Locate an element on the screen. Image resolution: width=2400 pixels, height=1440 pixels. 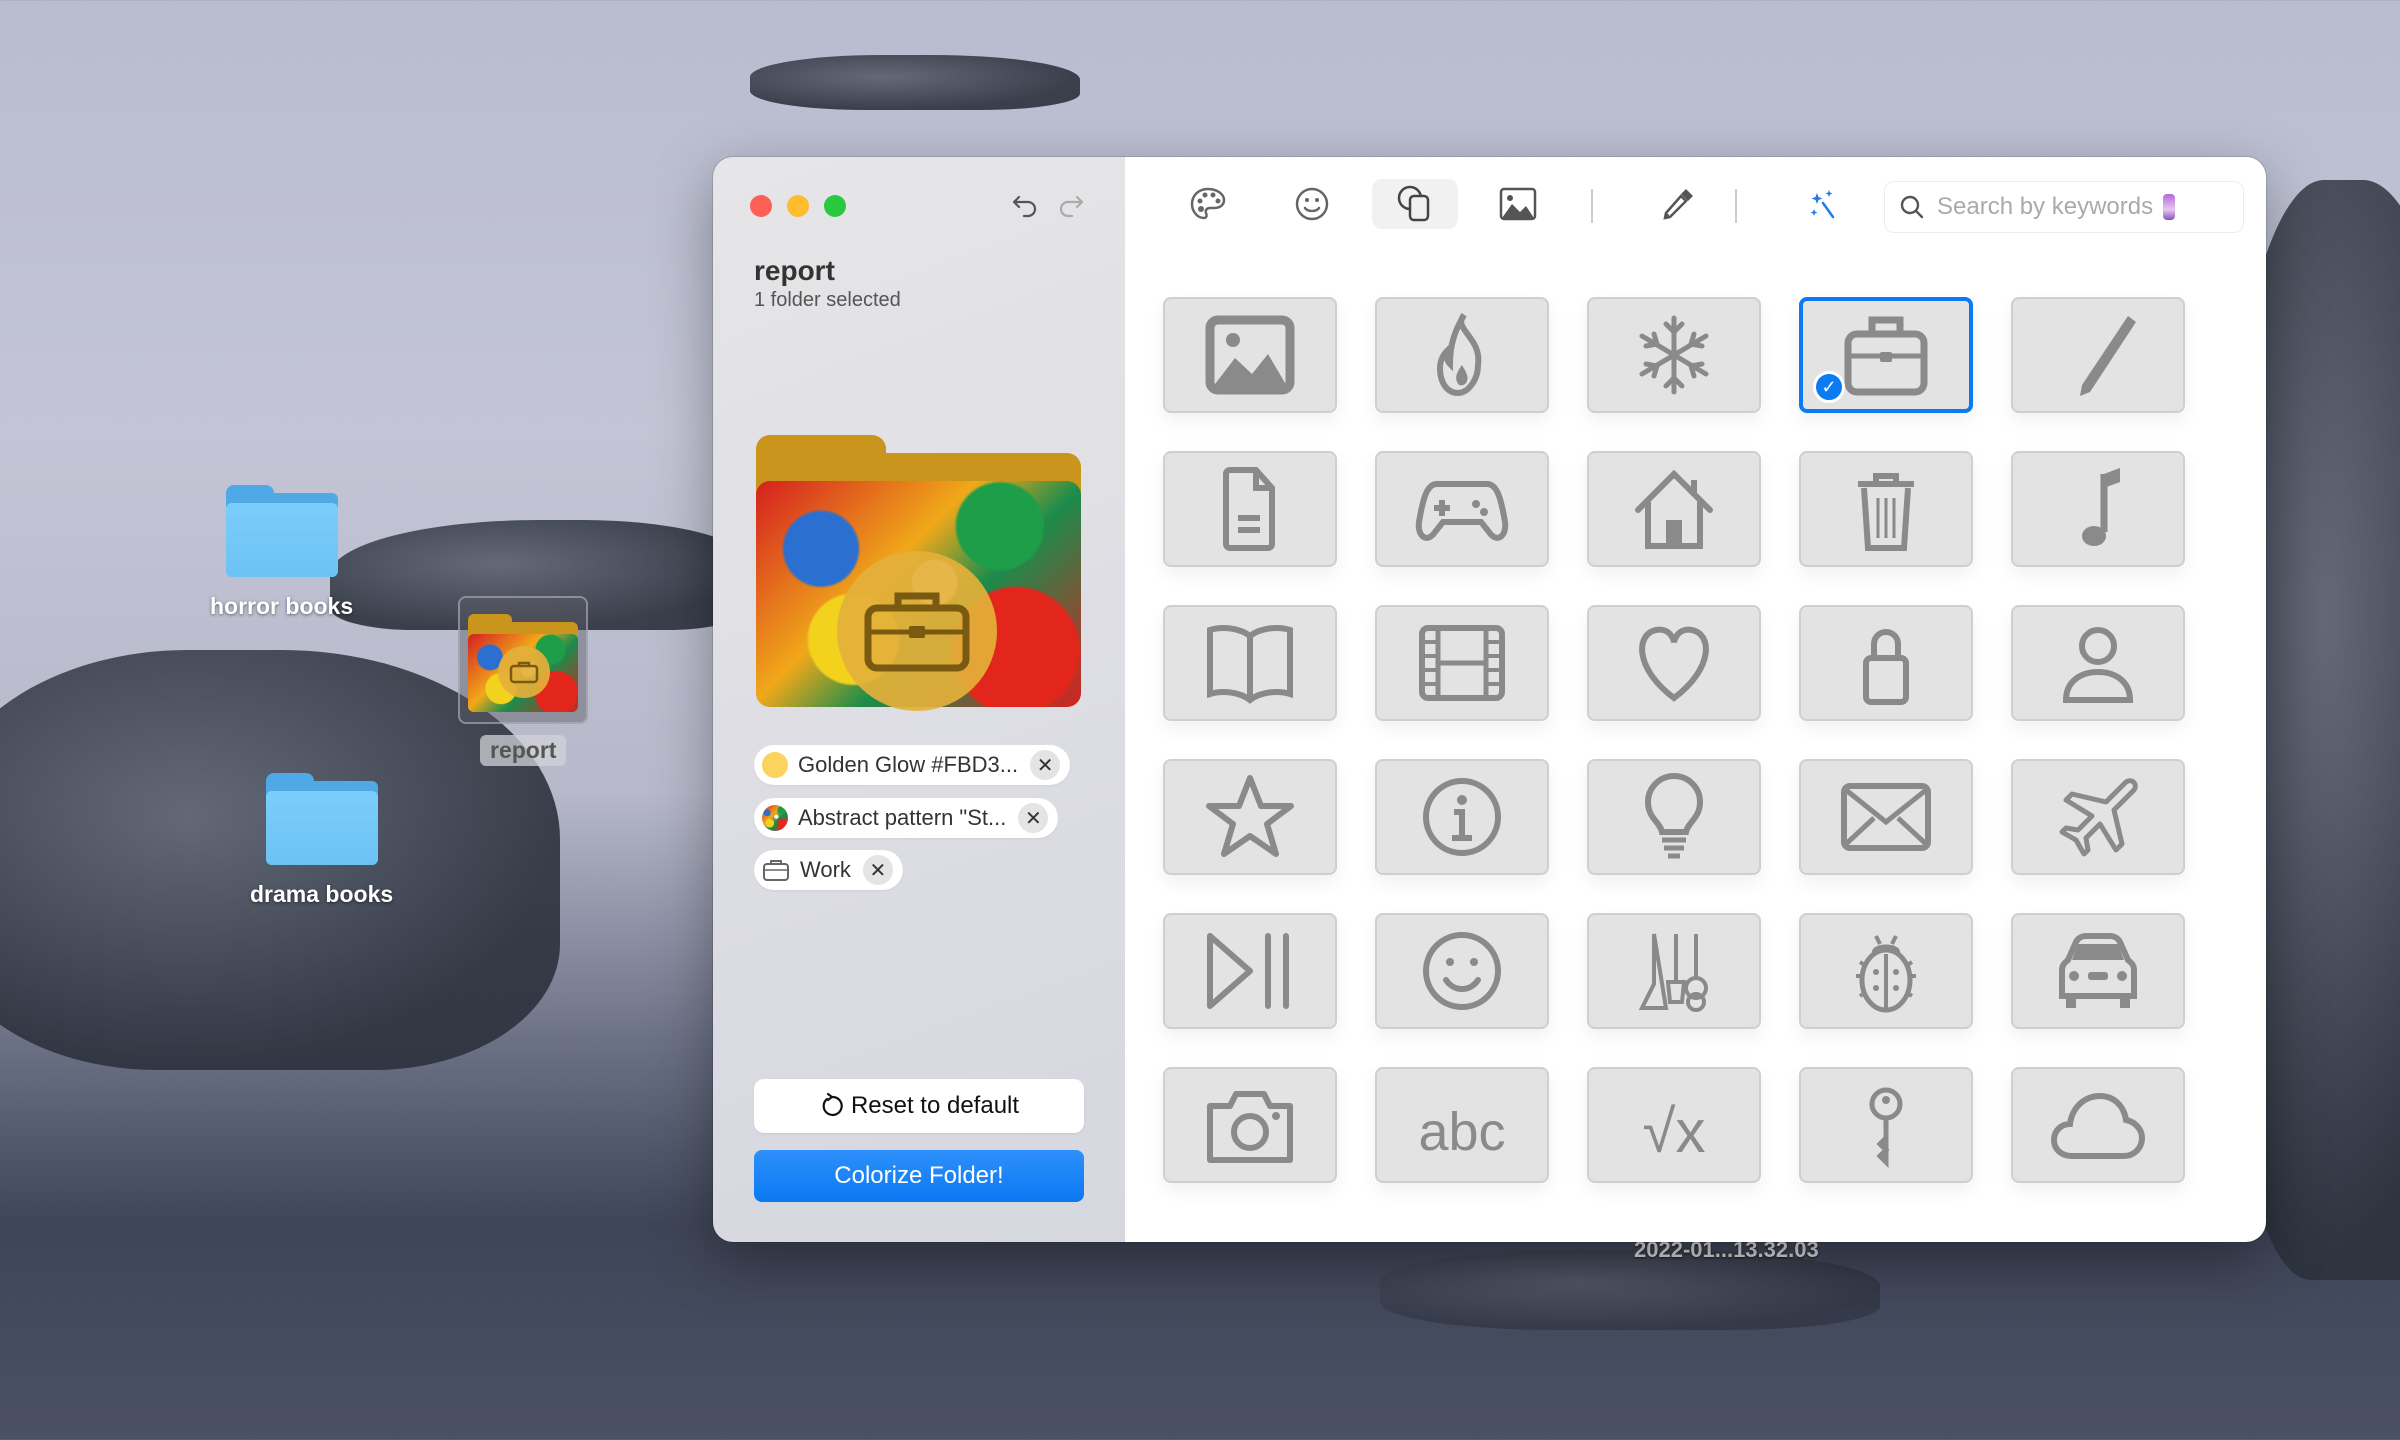
symbol-person is located at coordinates (2098, 663).